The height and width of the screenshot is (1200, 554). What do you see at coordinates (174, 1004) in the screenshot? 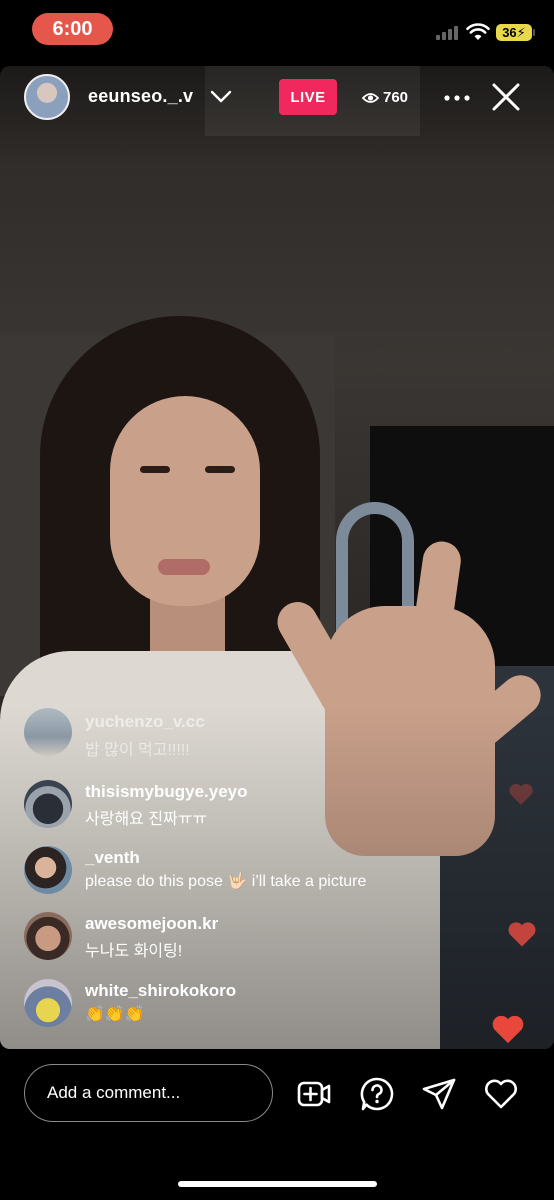
I see `comment-item: white_shirokokoro 👏👏👏` at bounding box center [174, 1004].